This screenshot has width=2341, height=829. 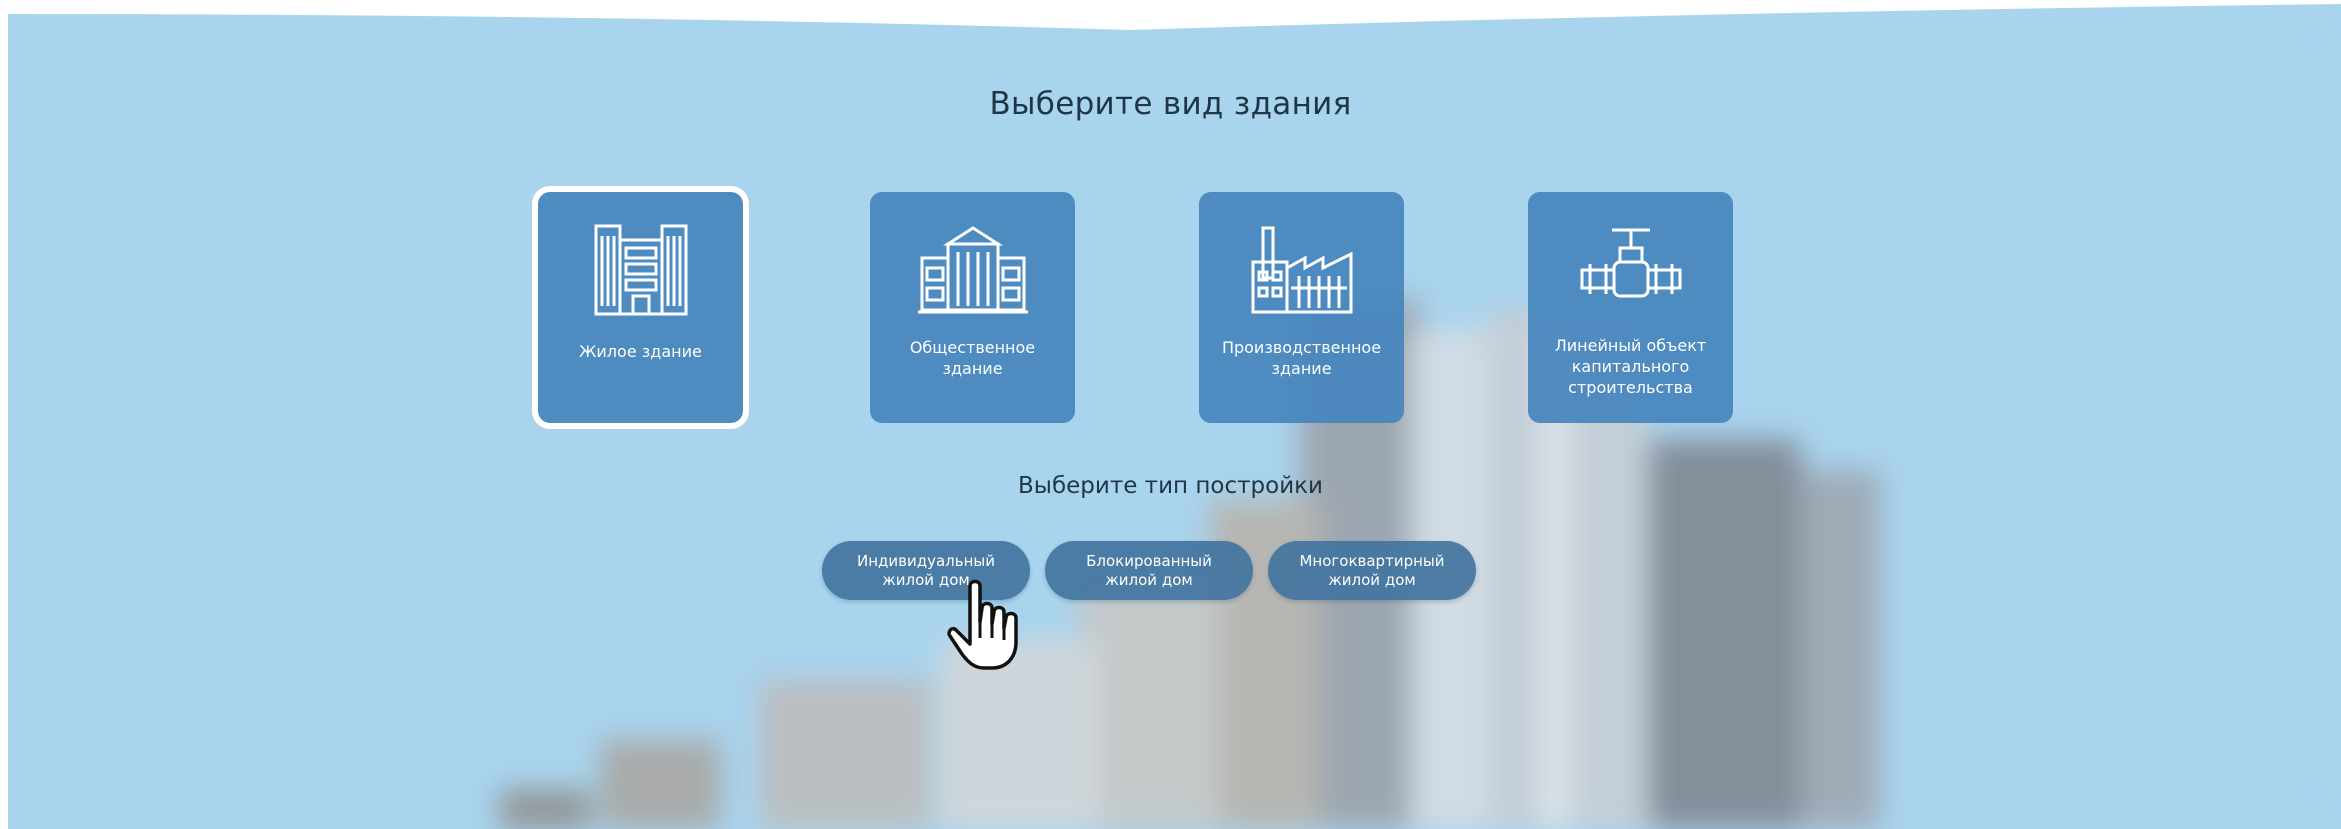 I want to click on building-type-heading: Выберите вид здания, so click(x=1170, y=104).